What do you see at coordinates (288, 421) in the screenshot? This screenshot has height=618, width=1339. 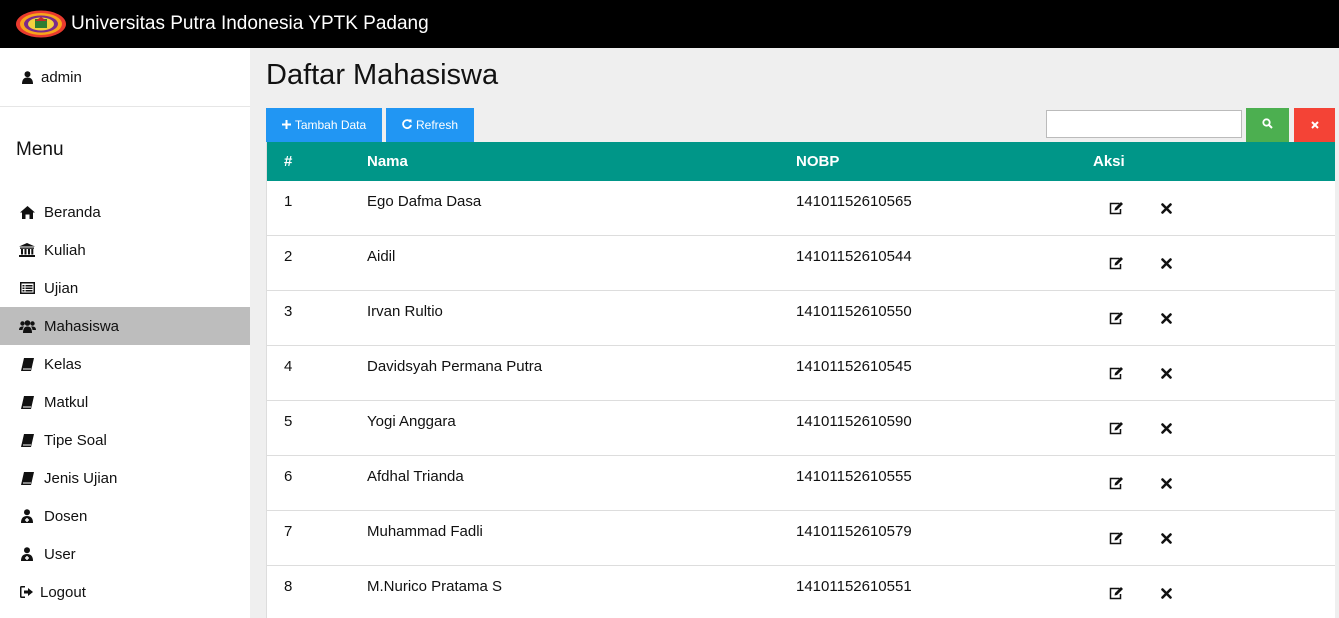 I see `row-number: 5` at bounding box center [288, 421].